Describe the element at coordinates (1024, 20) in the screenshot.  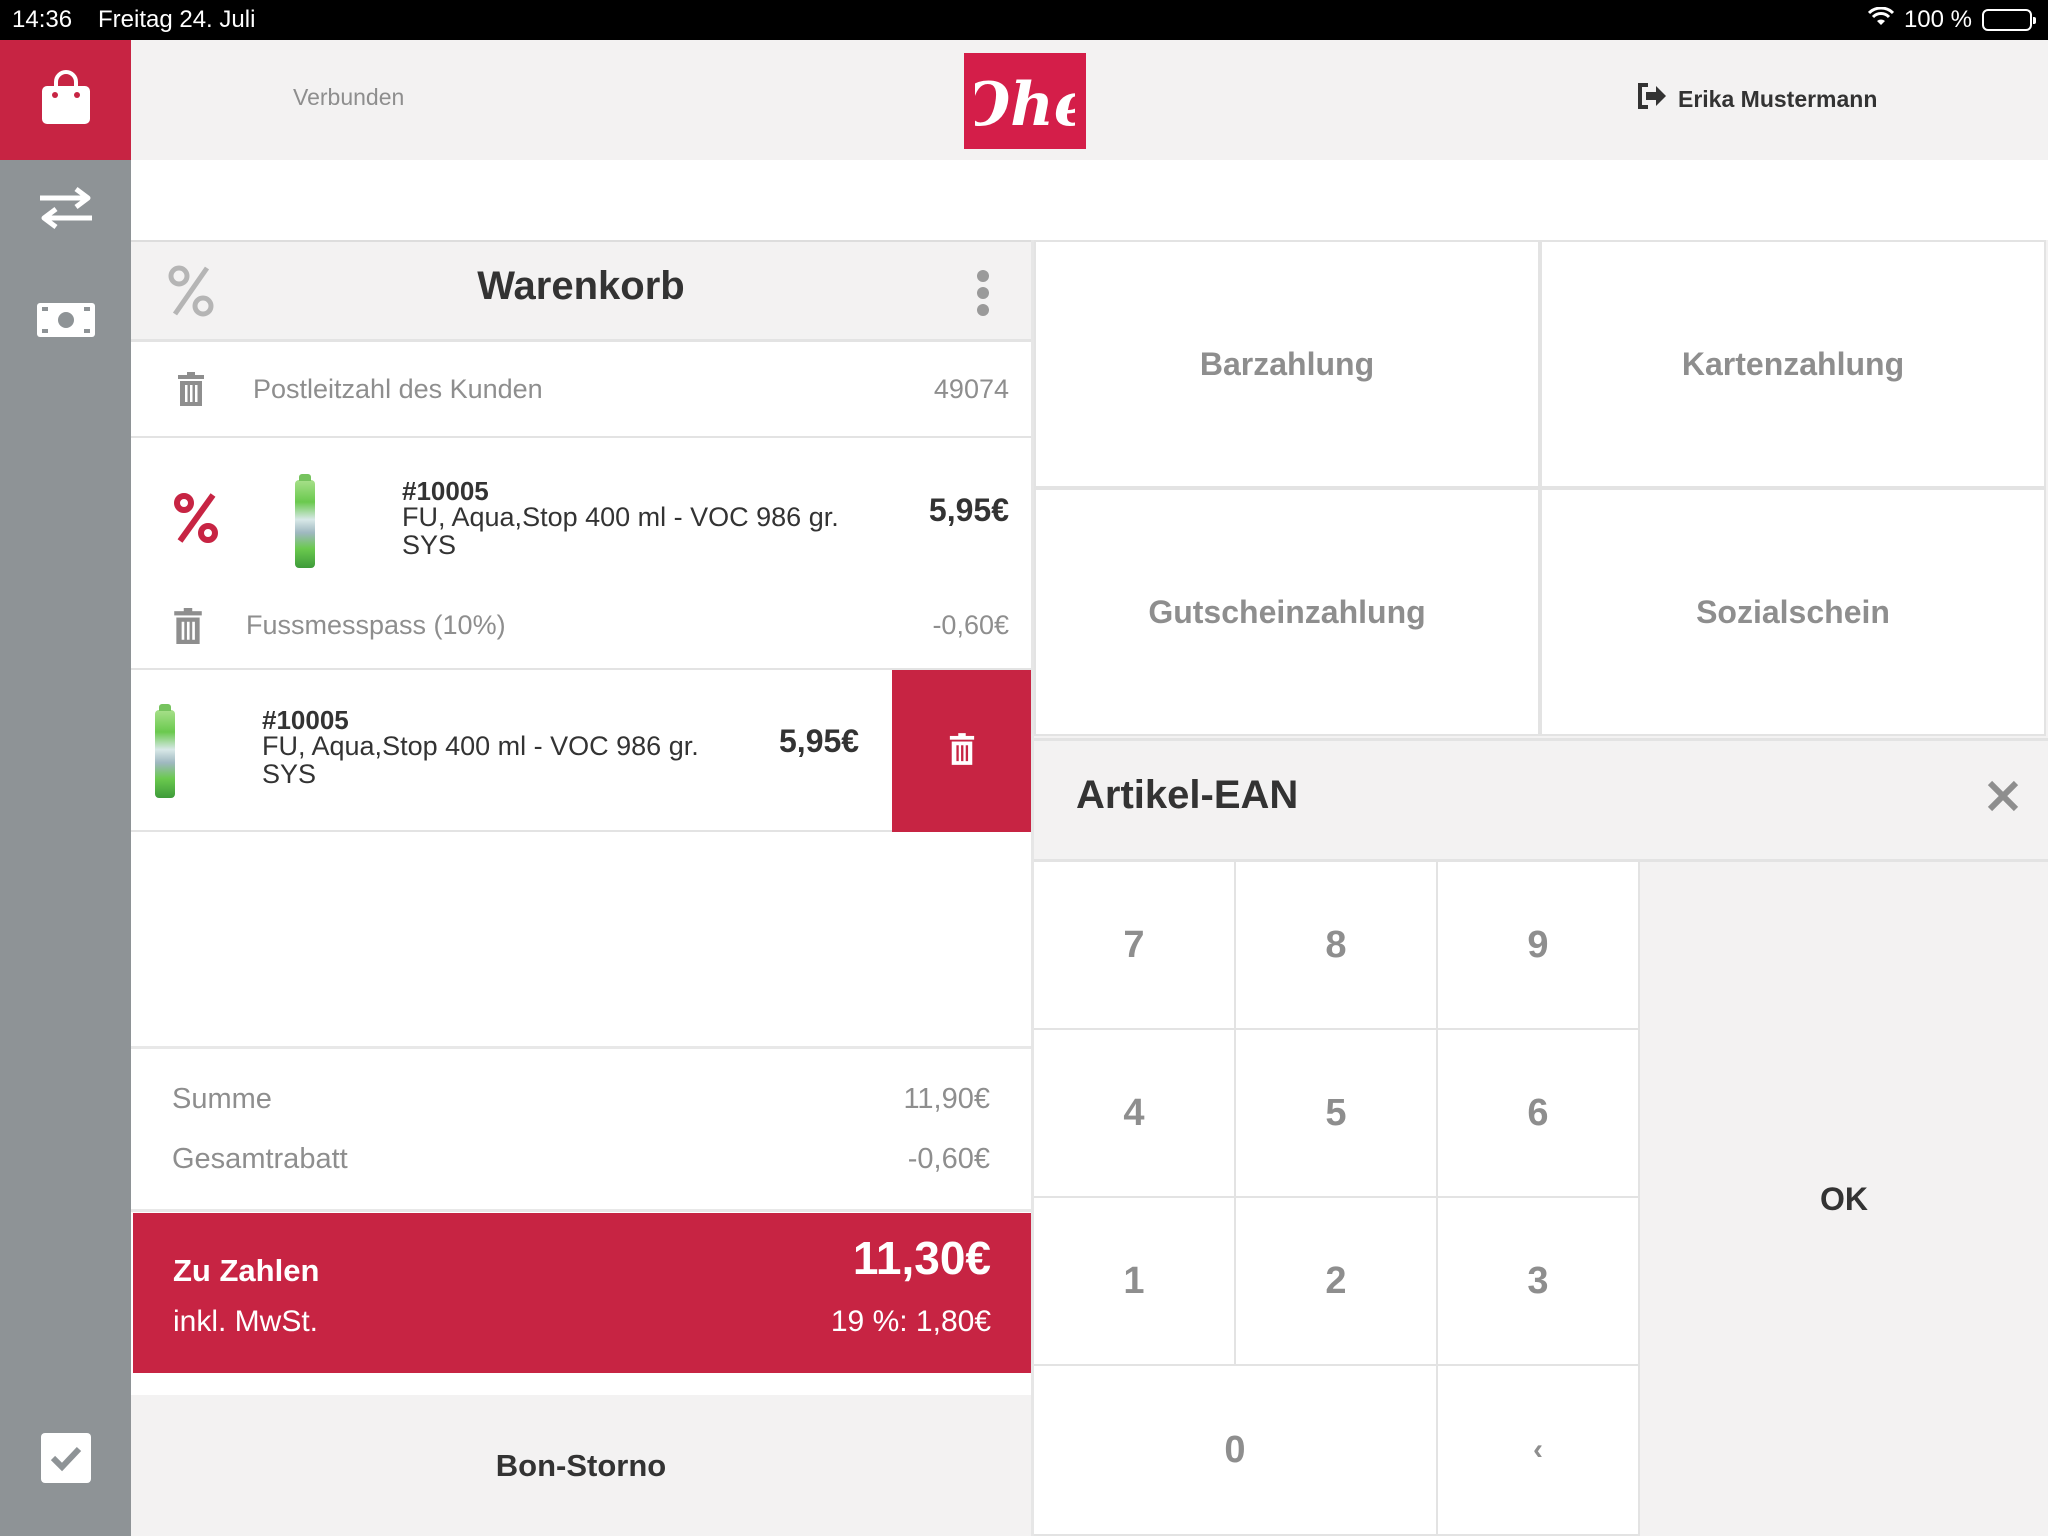
I see `status-bar: 14:36 Freitag 24. Juli 100 %` at that location.